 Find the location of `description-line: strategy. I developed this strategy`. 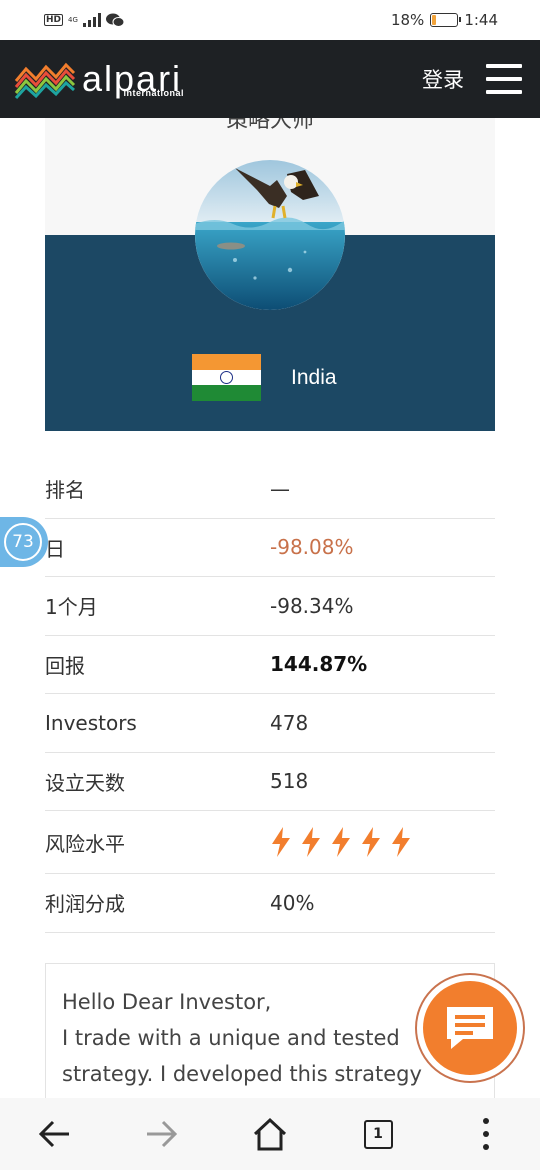

description-line: strategy. I developed this strategy is located at coordinates (242, 1074).